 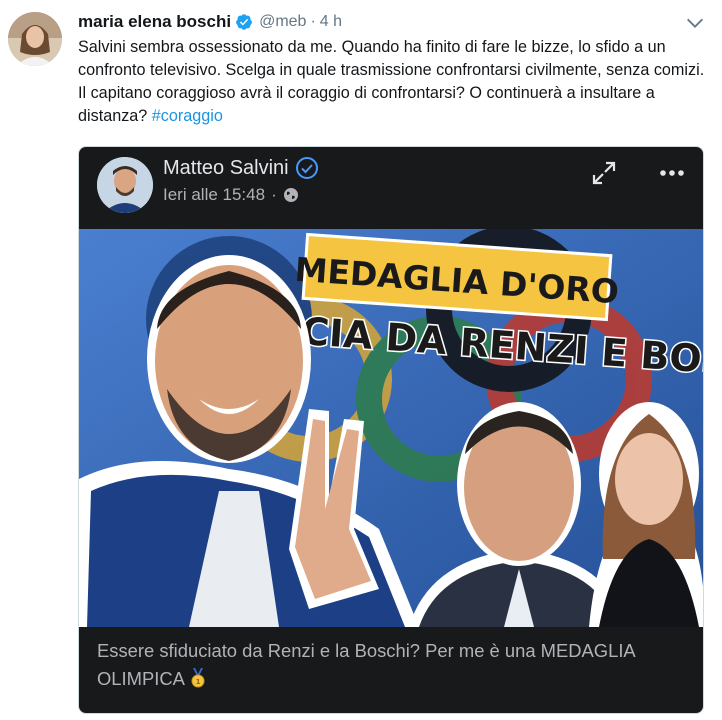 I want to click on card-timestamp-row: Ieri alle 15:48 ·, so click(x=231, y=195).